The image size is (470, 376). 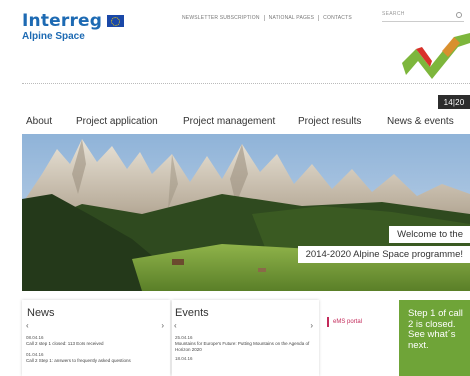 I want to click on zigzag-graphic, so click(x=436, y=56).